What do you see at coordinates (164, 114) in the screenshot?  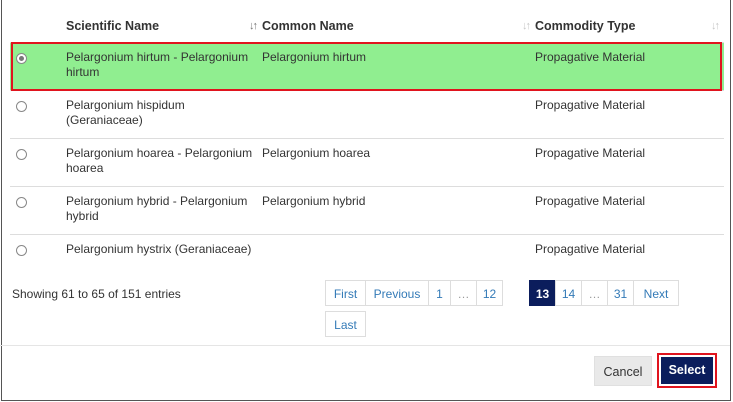 I see `cell-scientific-name: Pelargonium hispidum (Geraniaceae)` at bounding box center [164, 114].